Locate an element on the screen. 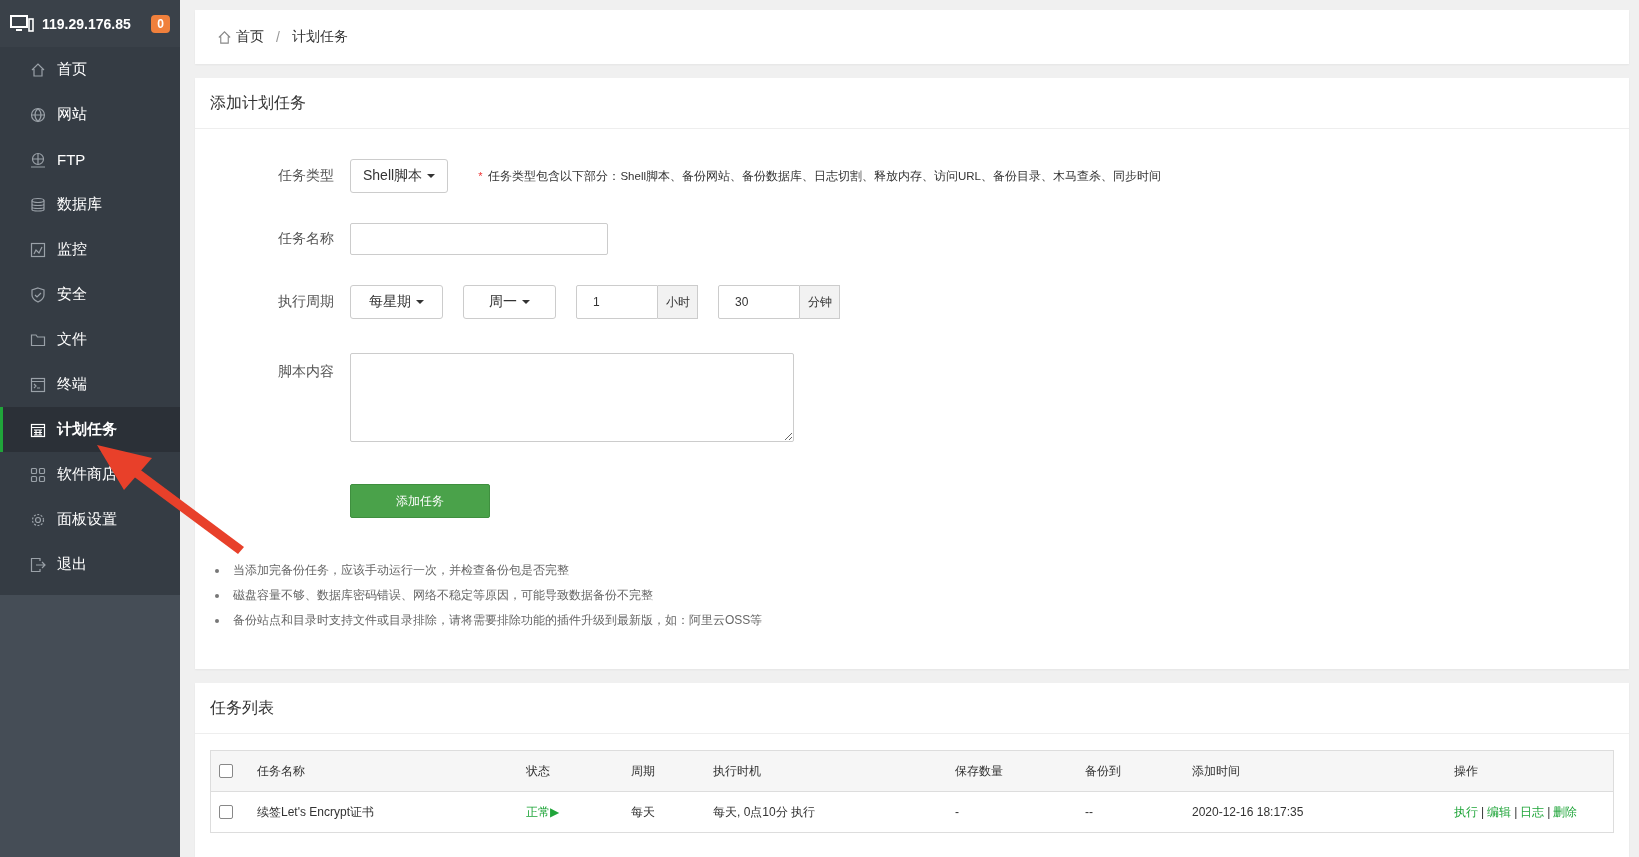  section-title: 添加计划任务 is located at coordinates (912, 103).